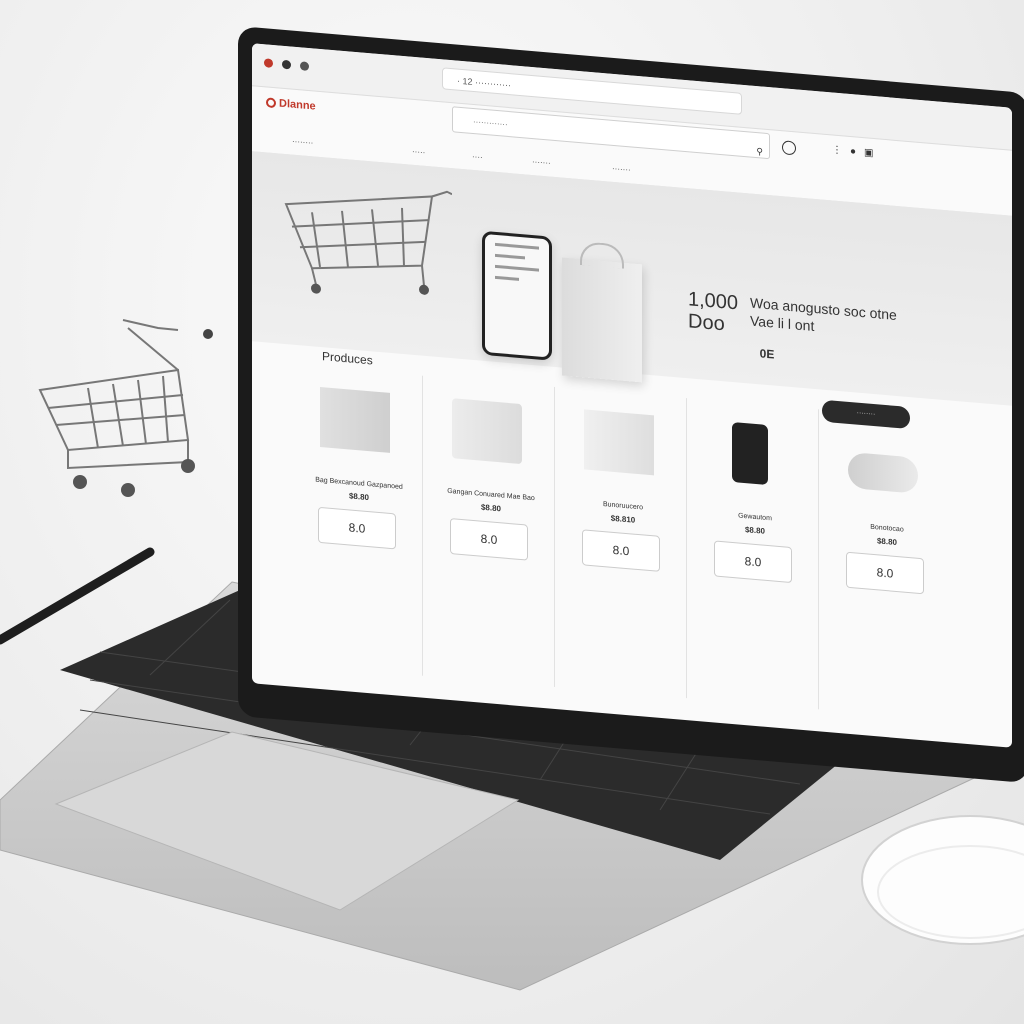 This screenshot has height=1024, width=1024. I want to click on brand-logo: Dlanne, so click(291, 104).